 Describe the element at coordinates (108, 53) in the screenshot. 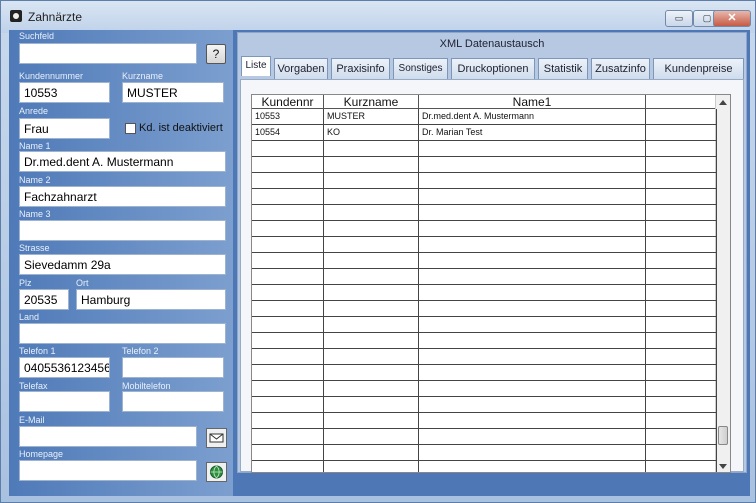

I see `search-input` at that location.